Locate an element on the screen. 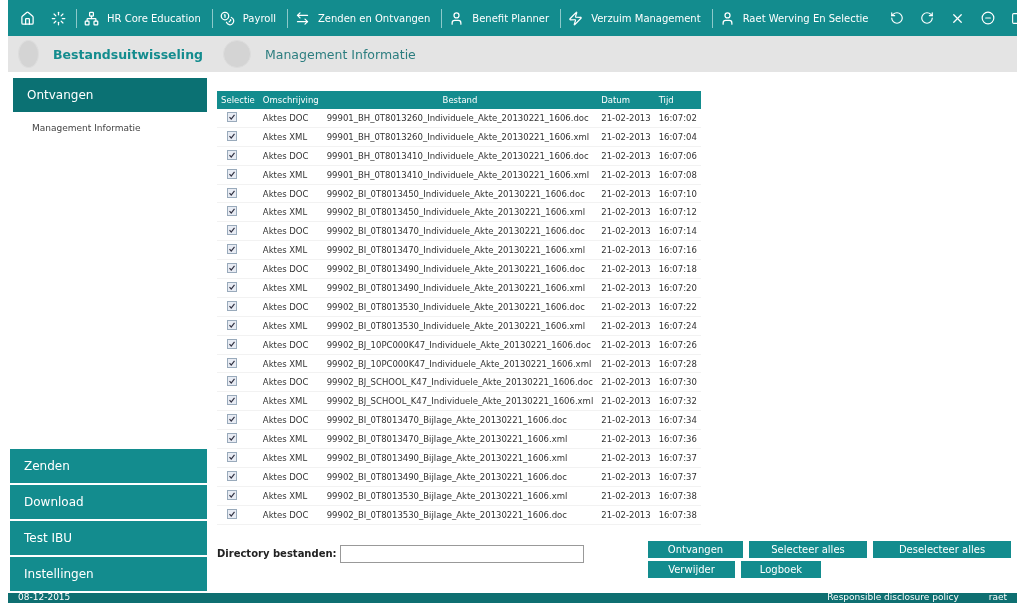  breadcrumb-tab: Management Informatie is located at coordinates (363, 54).